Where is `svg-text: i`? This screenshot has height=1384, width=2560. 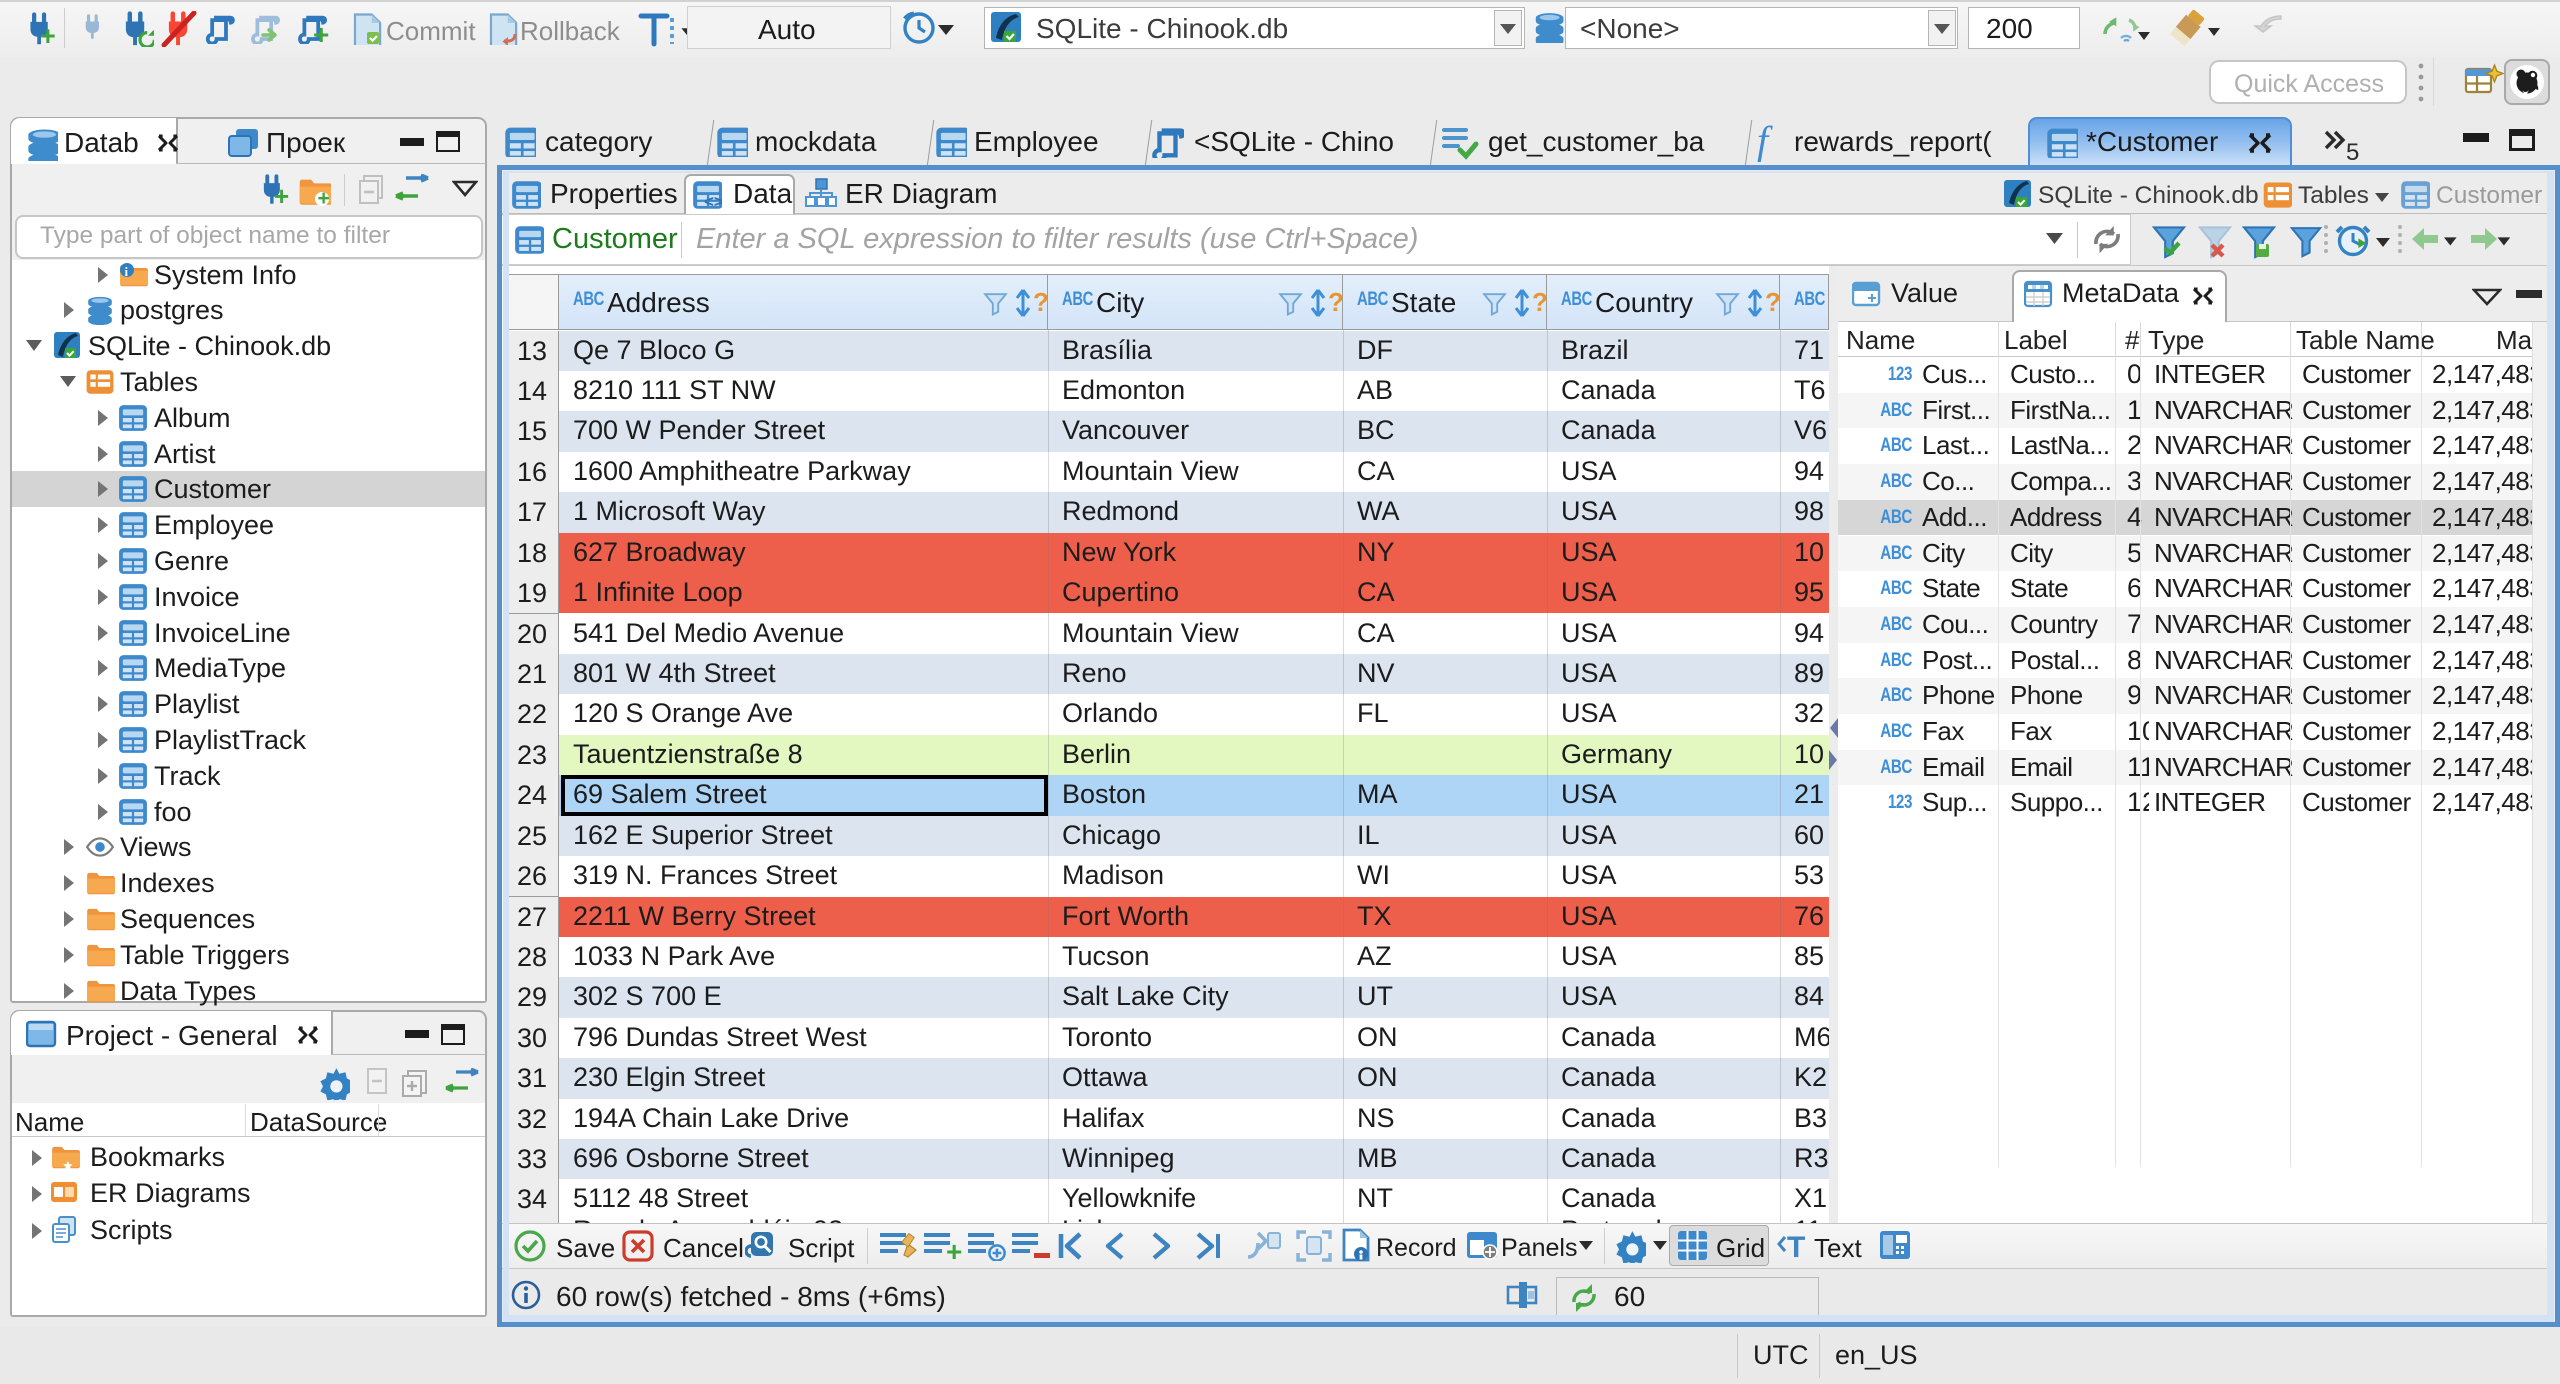
svg-text: i is located at coordinates (127, 271).